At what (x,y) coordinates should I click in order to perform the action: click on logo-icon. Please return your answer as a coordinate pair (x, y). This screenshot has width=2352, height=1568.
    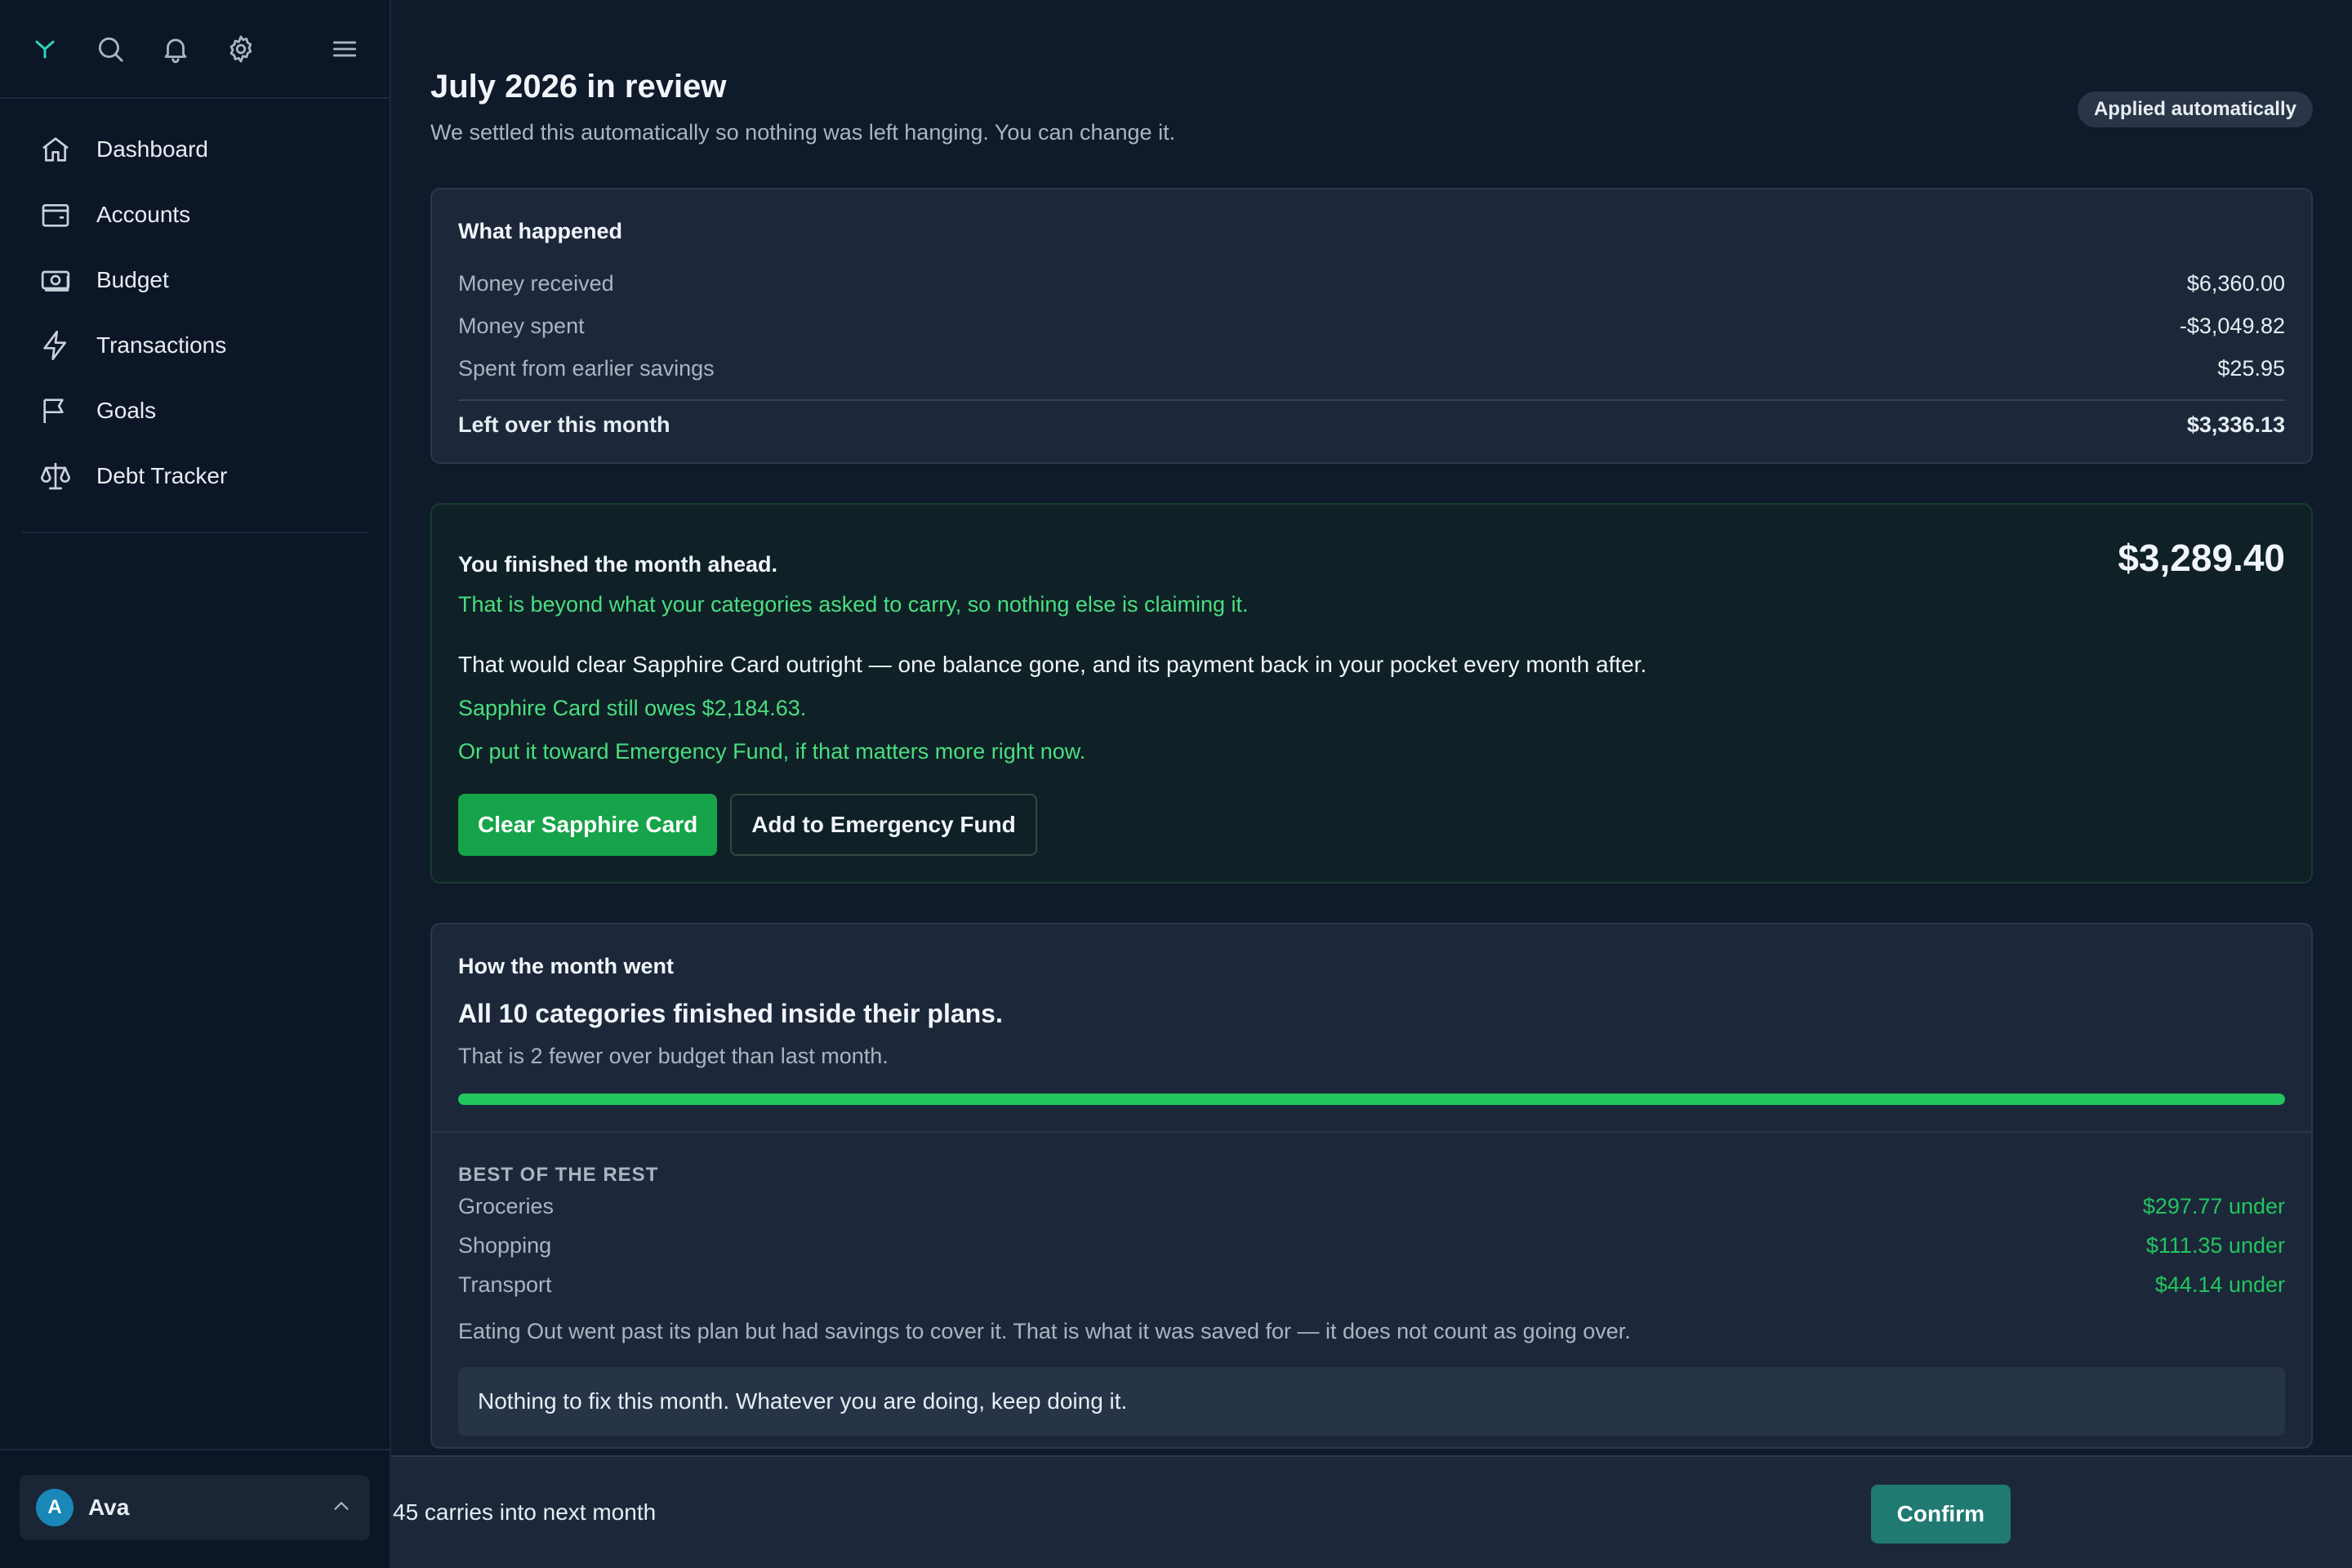
    Looking at the image, I should click on (45, 49).